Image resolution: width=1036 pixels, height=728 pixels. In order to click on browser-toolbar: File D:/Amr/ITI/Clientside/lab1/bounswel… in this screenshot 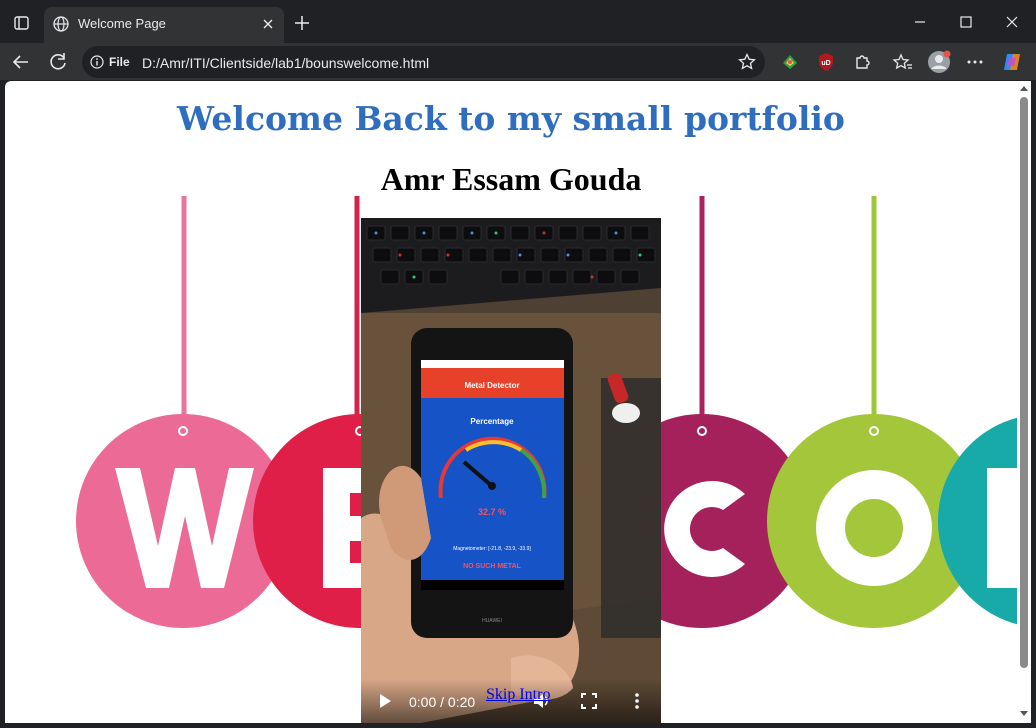, I will do `click(518, 61)`.